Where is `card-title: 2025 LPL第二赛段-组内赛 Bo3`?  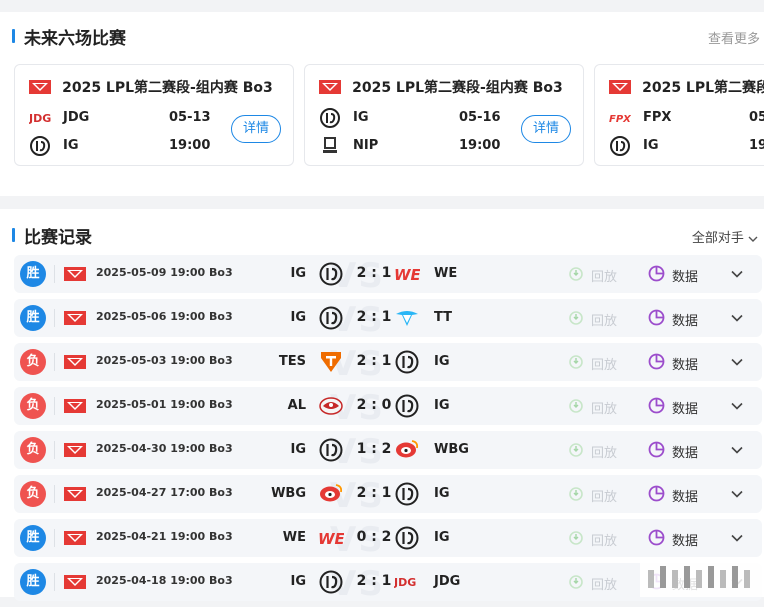 card-title: 2025 LPL第二赛段-组内赛 Bo3 is located at coordinates (703, 87).